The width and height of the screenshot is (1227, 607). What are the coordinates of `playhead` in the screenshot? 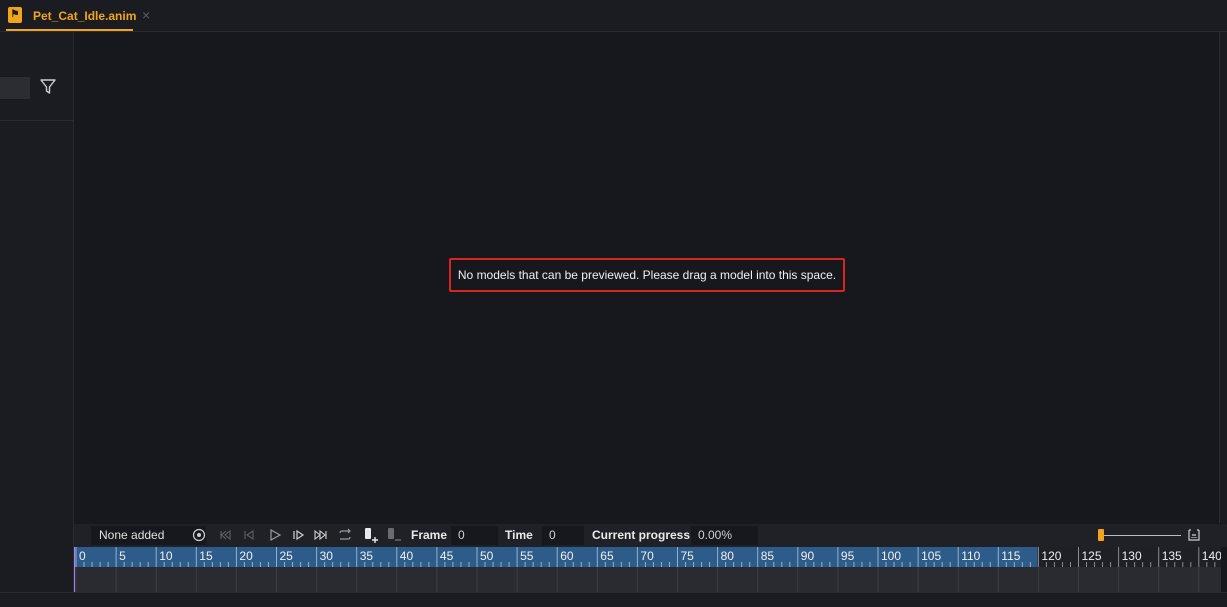 It's located at (74, 569).